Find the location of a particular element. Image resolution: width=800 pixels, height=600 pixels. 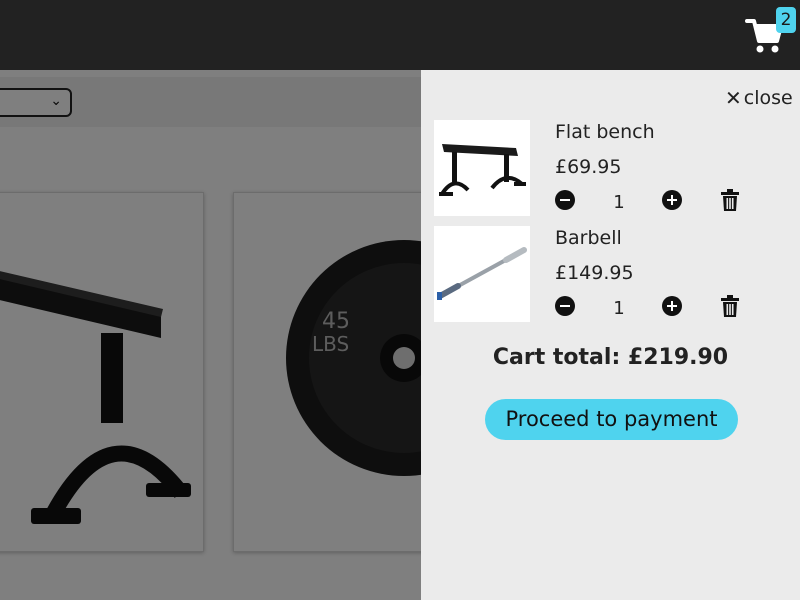

close-button: ✕ close is located at coordinates (759, 98).